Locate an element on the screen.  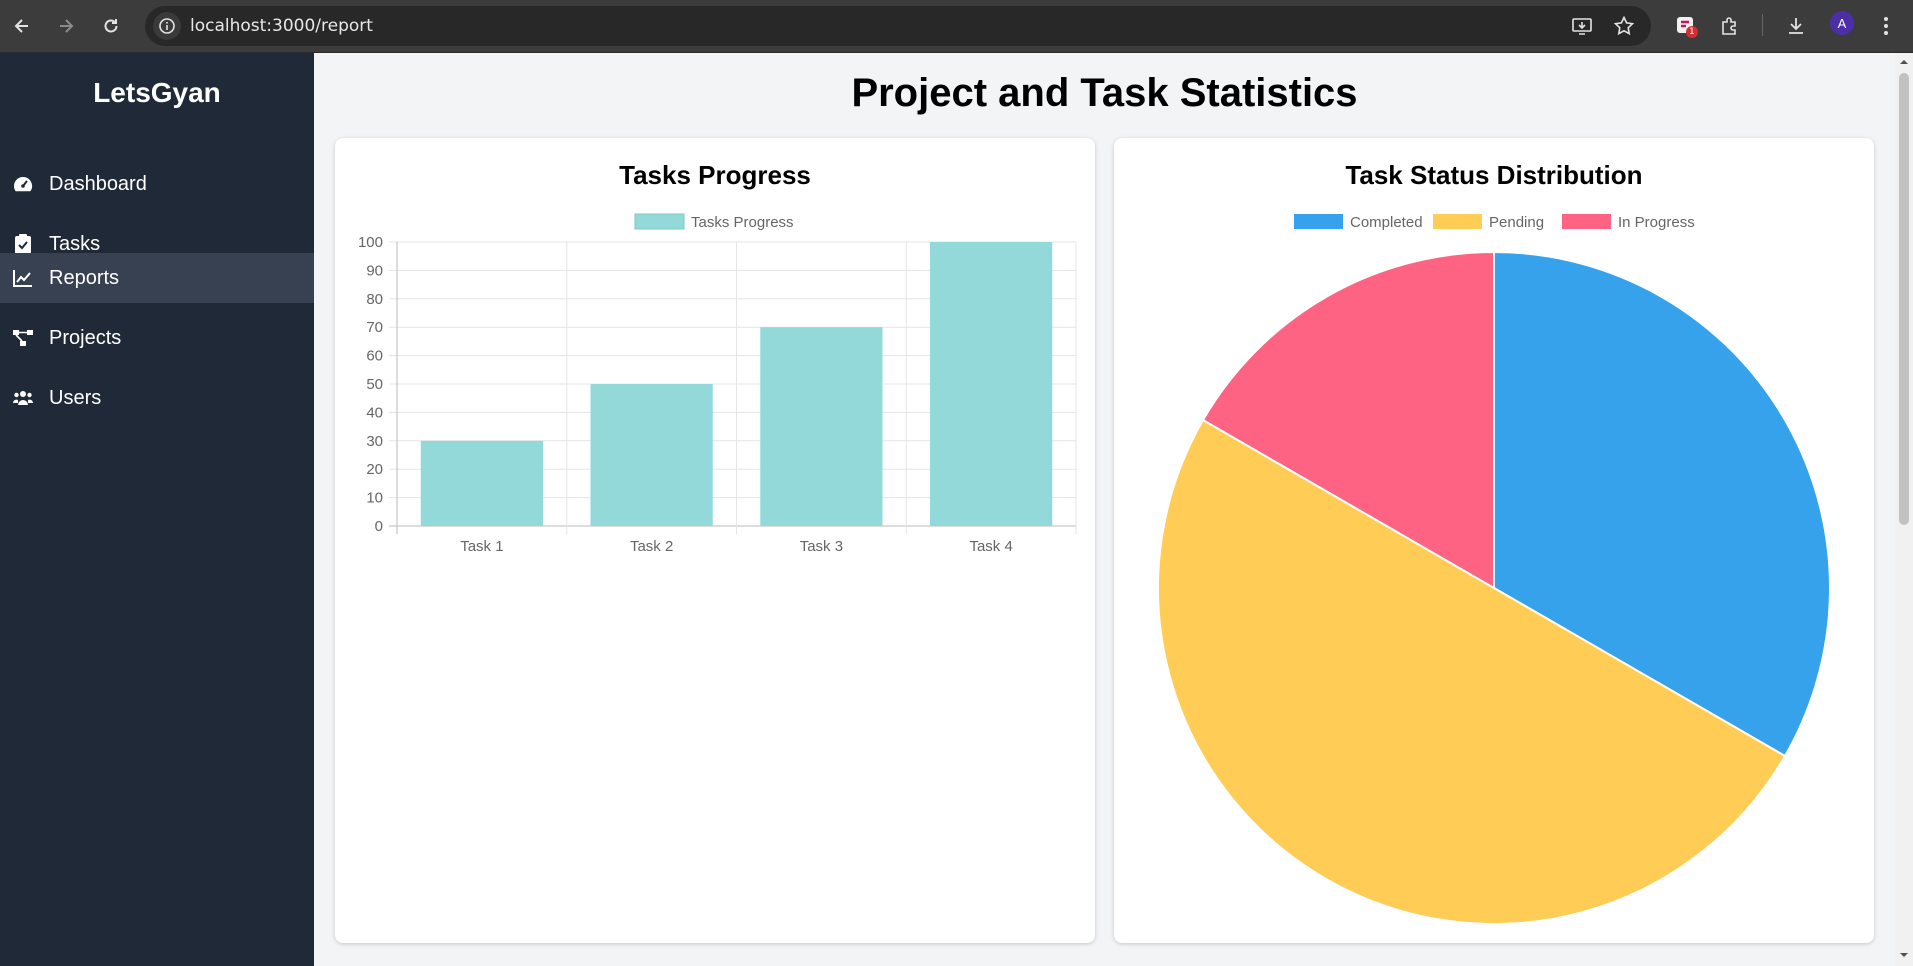
address-bar: localhost:3000/report is located at coordinates (898, 26).